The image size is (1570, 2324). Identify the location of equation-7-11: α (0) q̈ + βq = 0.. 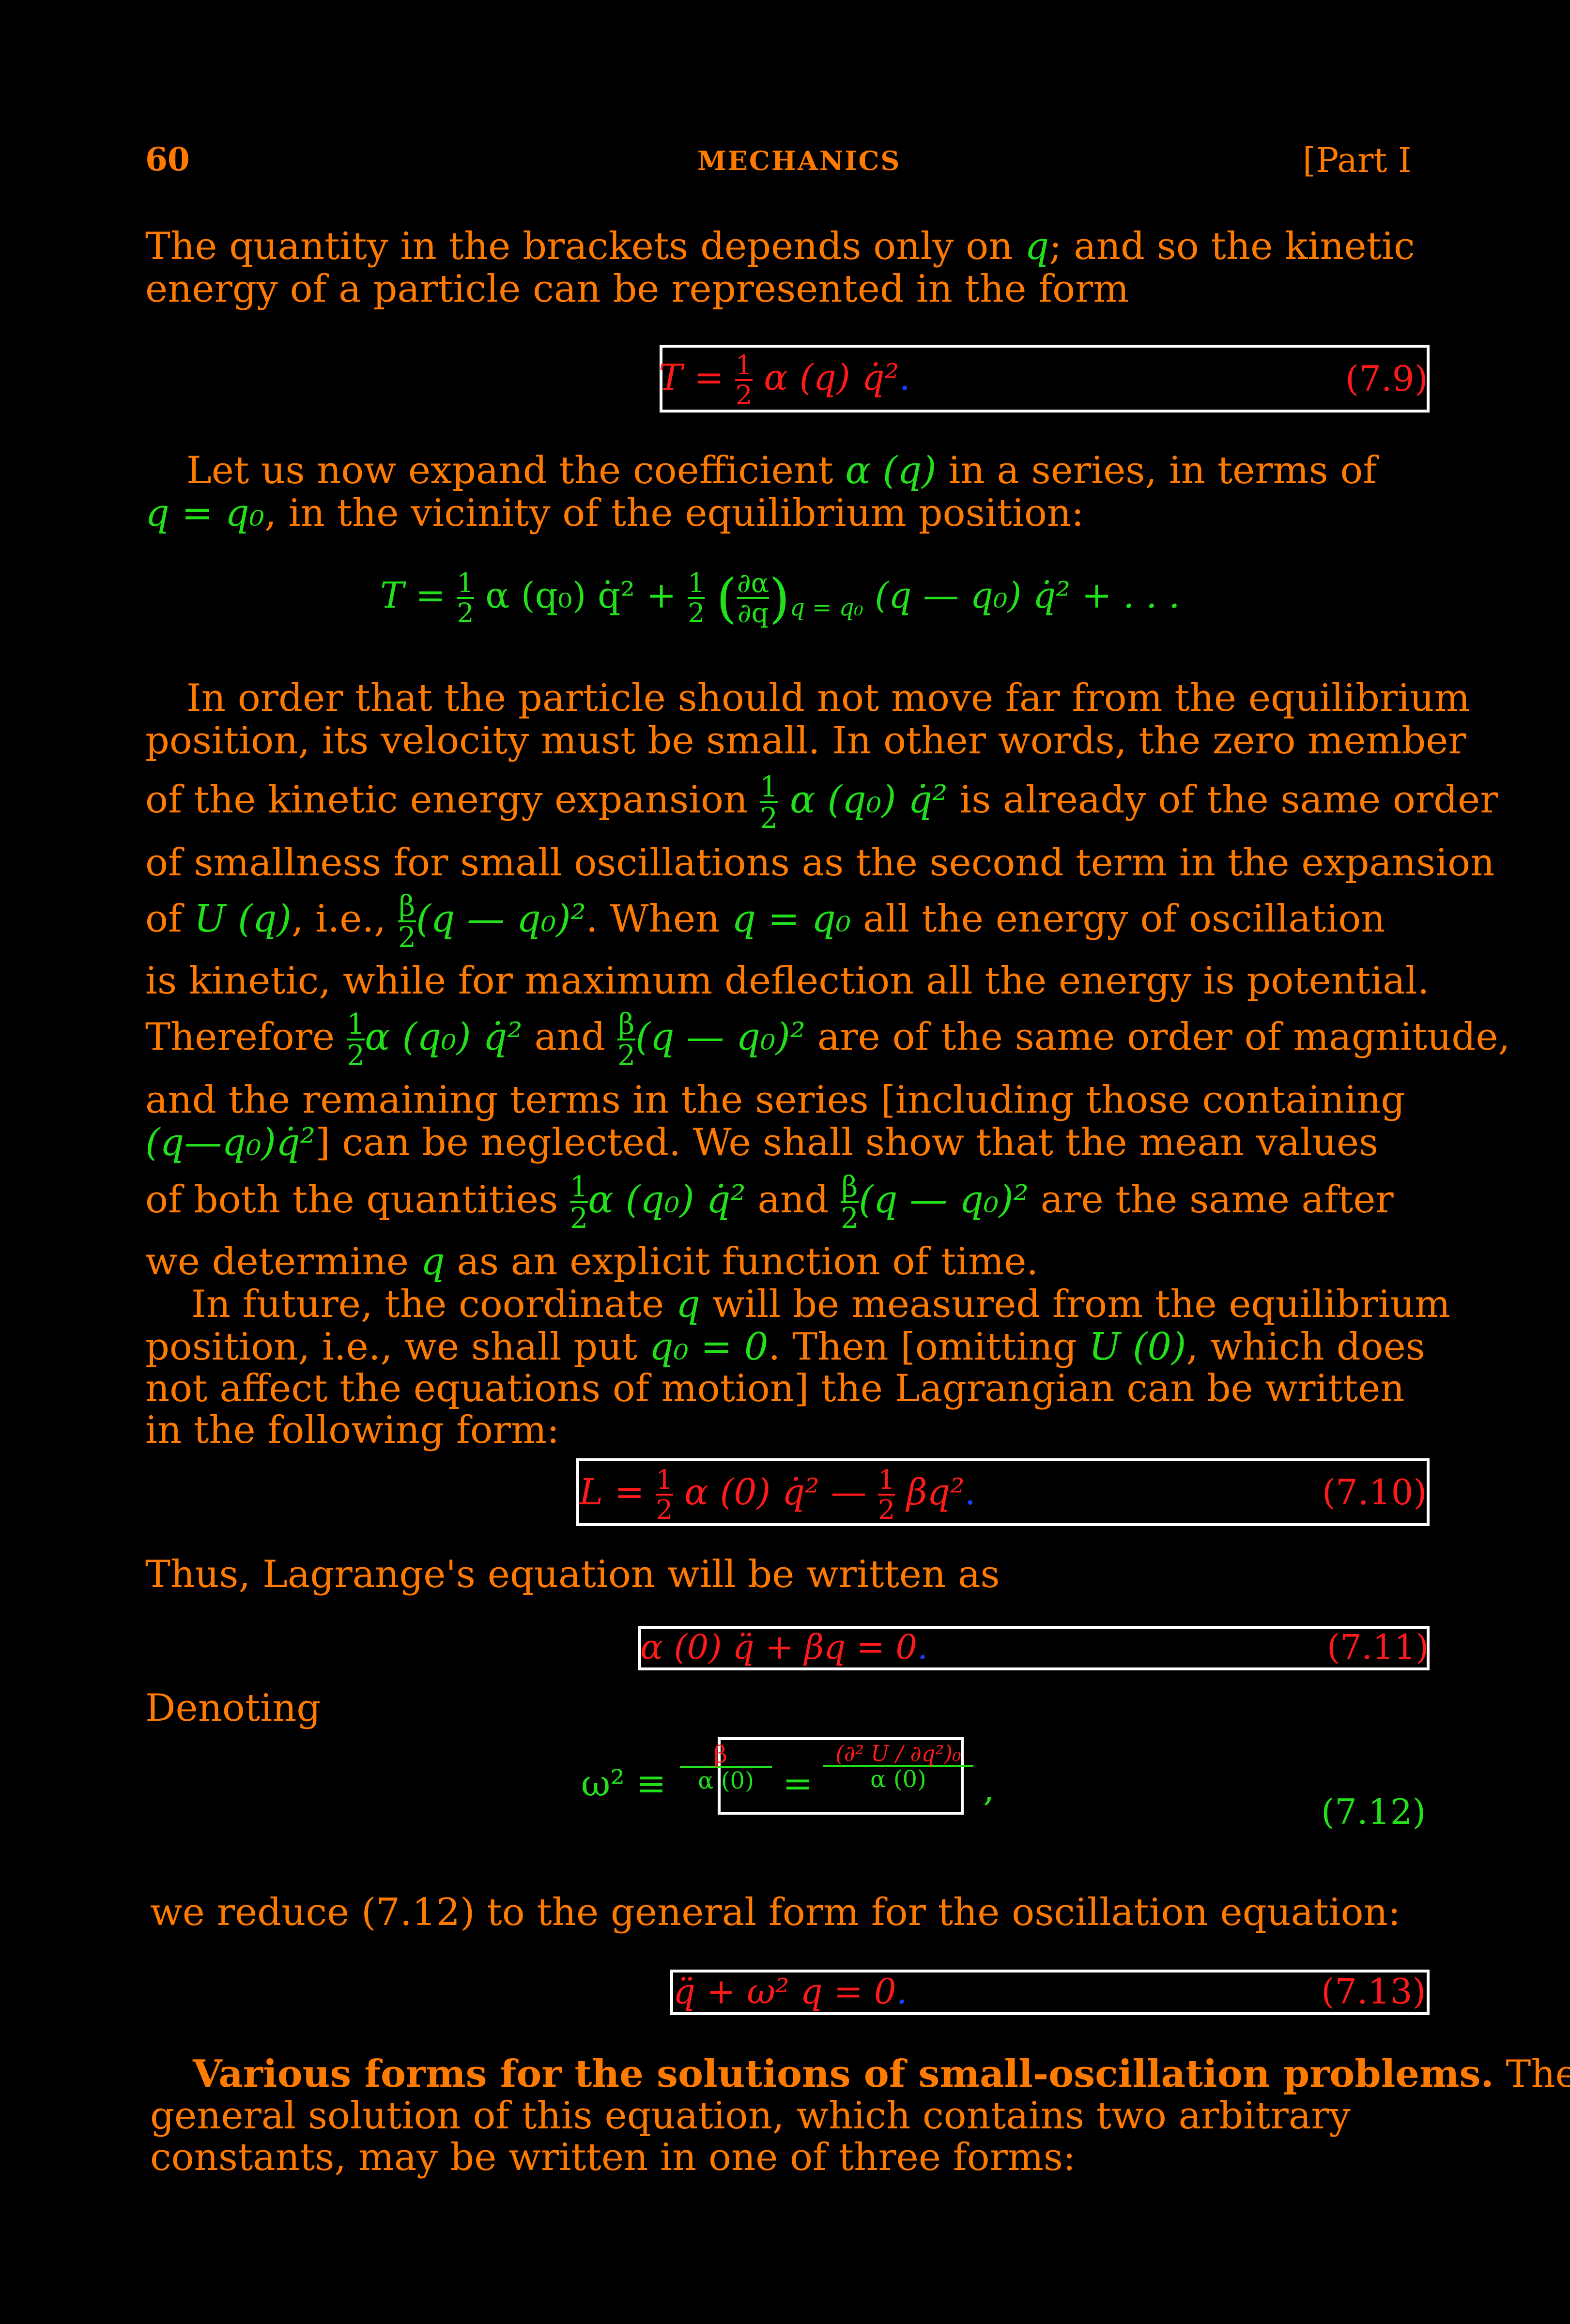
(784, 1647).